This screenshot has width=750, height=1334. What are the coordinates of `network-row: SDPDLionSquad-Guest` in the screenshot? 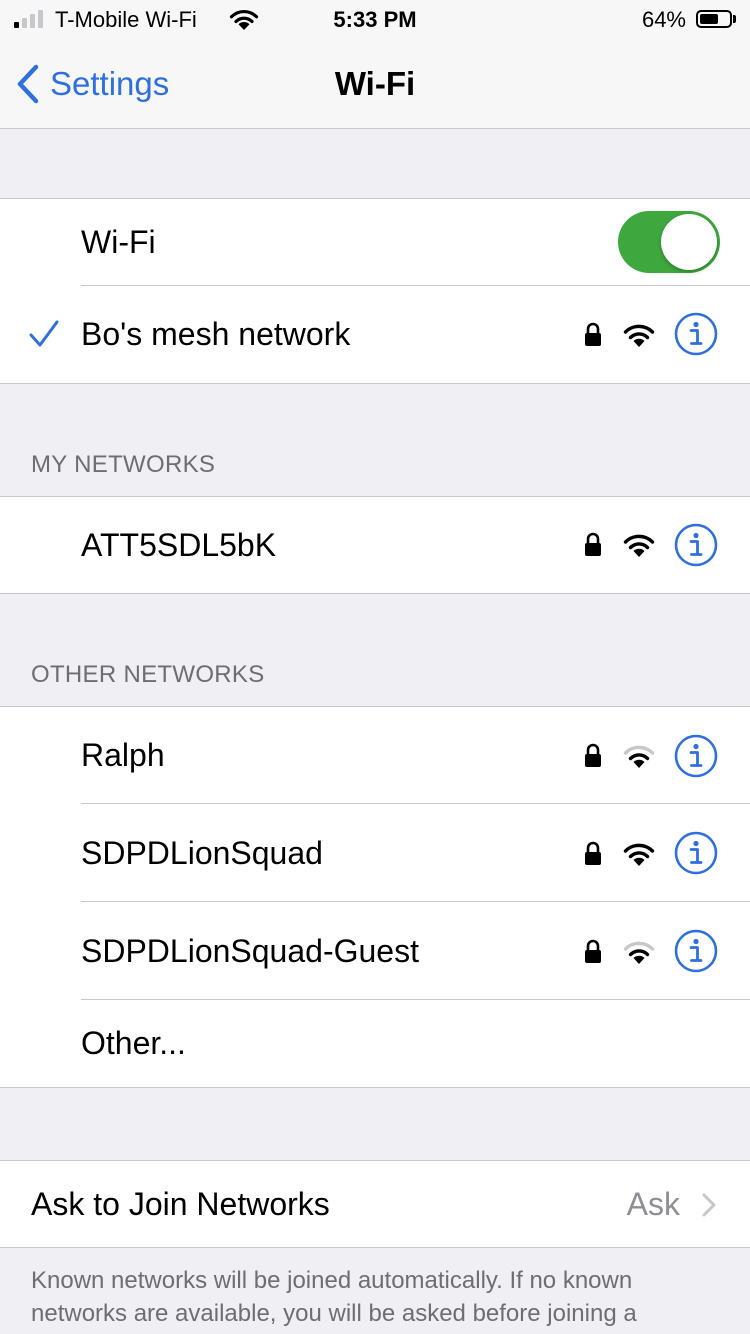 It's located at (375, 951).